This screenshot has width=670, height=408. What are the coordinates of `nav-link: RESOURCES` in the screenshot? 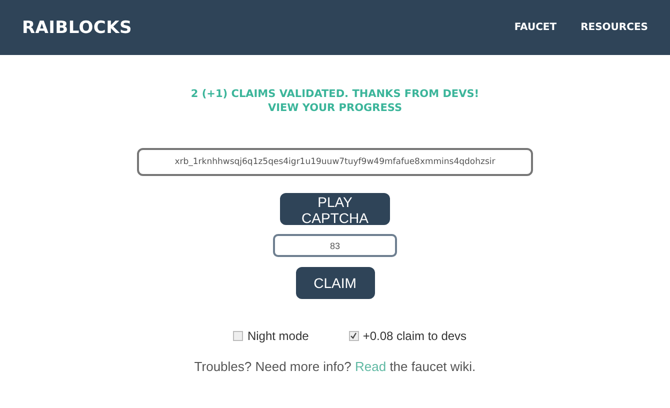 It's located at (614, 27).